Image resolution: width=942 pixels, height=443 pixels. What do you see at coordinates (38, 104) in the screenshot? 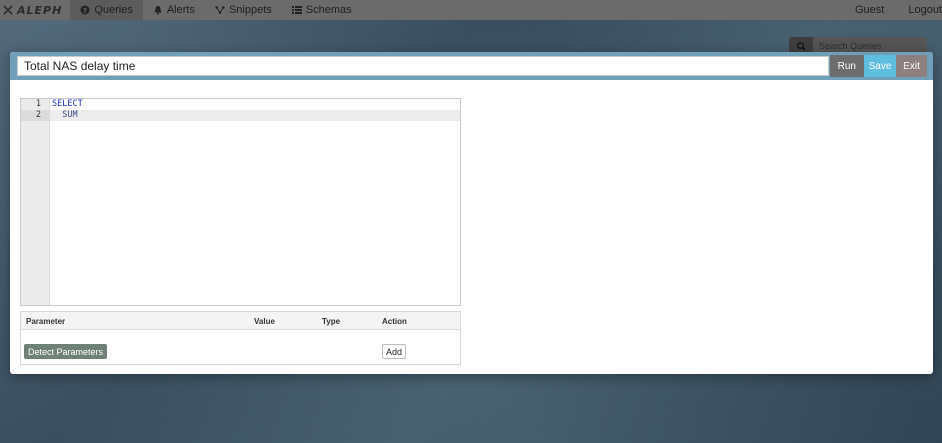
I see `line-number: 1` at bounding box center [38, 104].